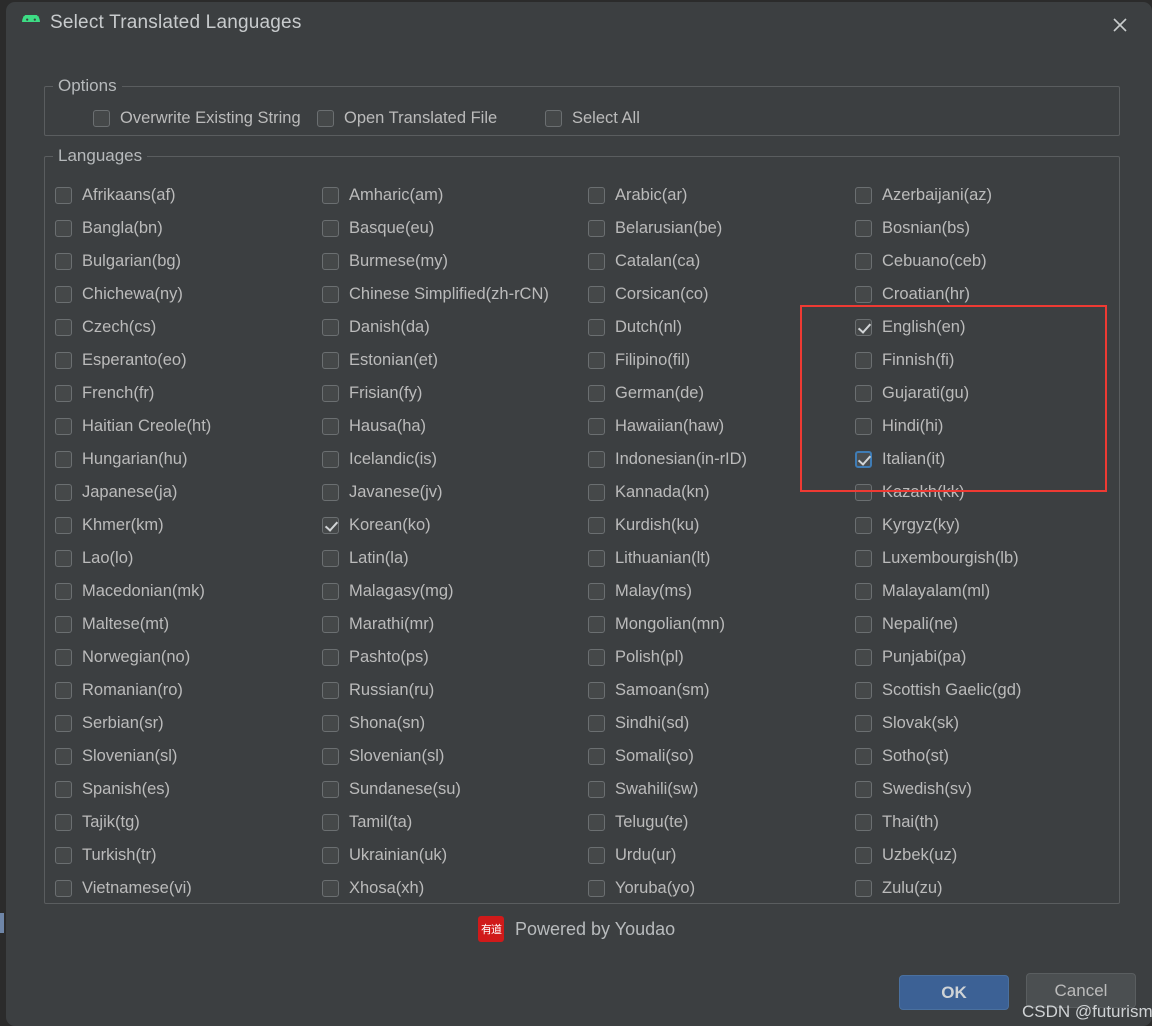 This screenshot has height=1026, width=1152. I want to click on language-checkbox: Slovak(sk), so click(907, 723).